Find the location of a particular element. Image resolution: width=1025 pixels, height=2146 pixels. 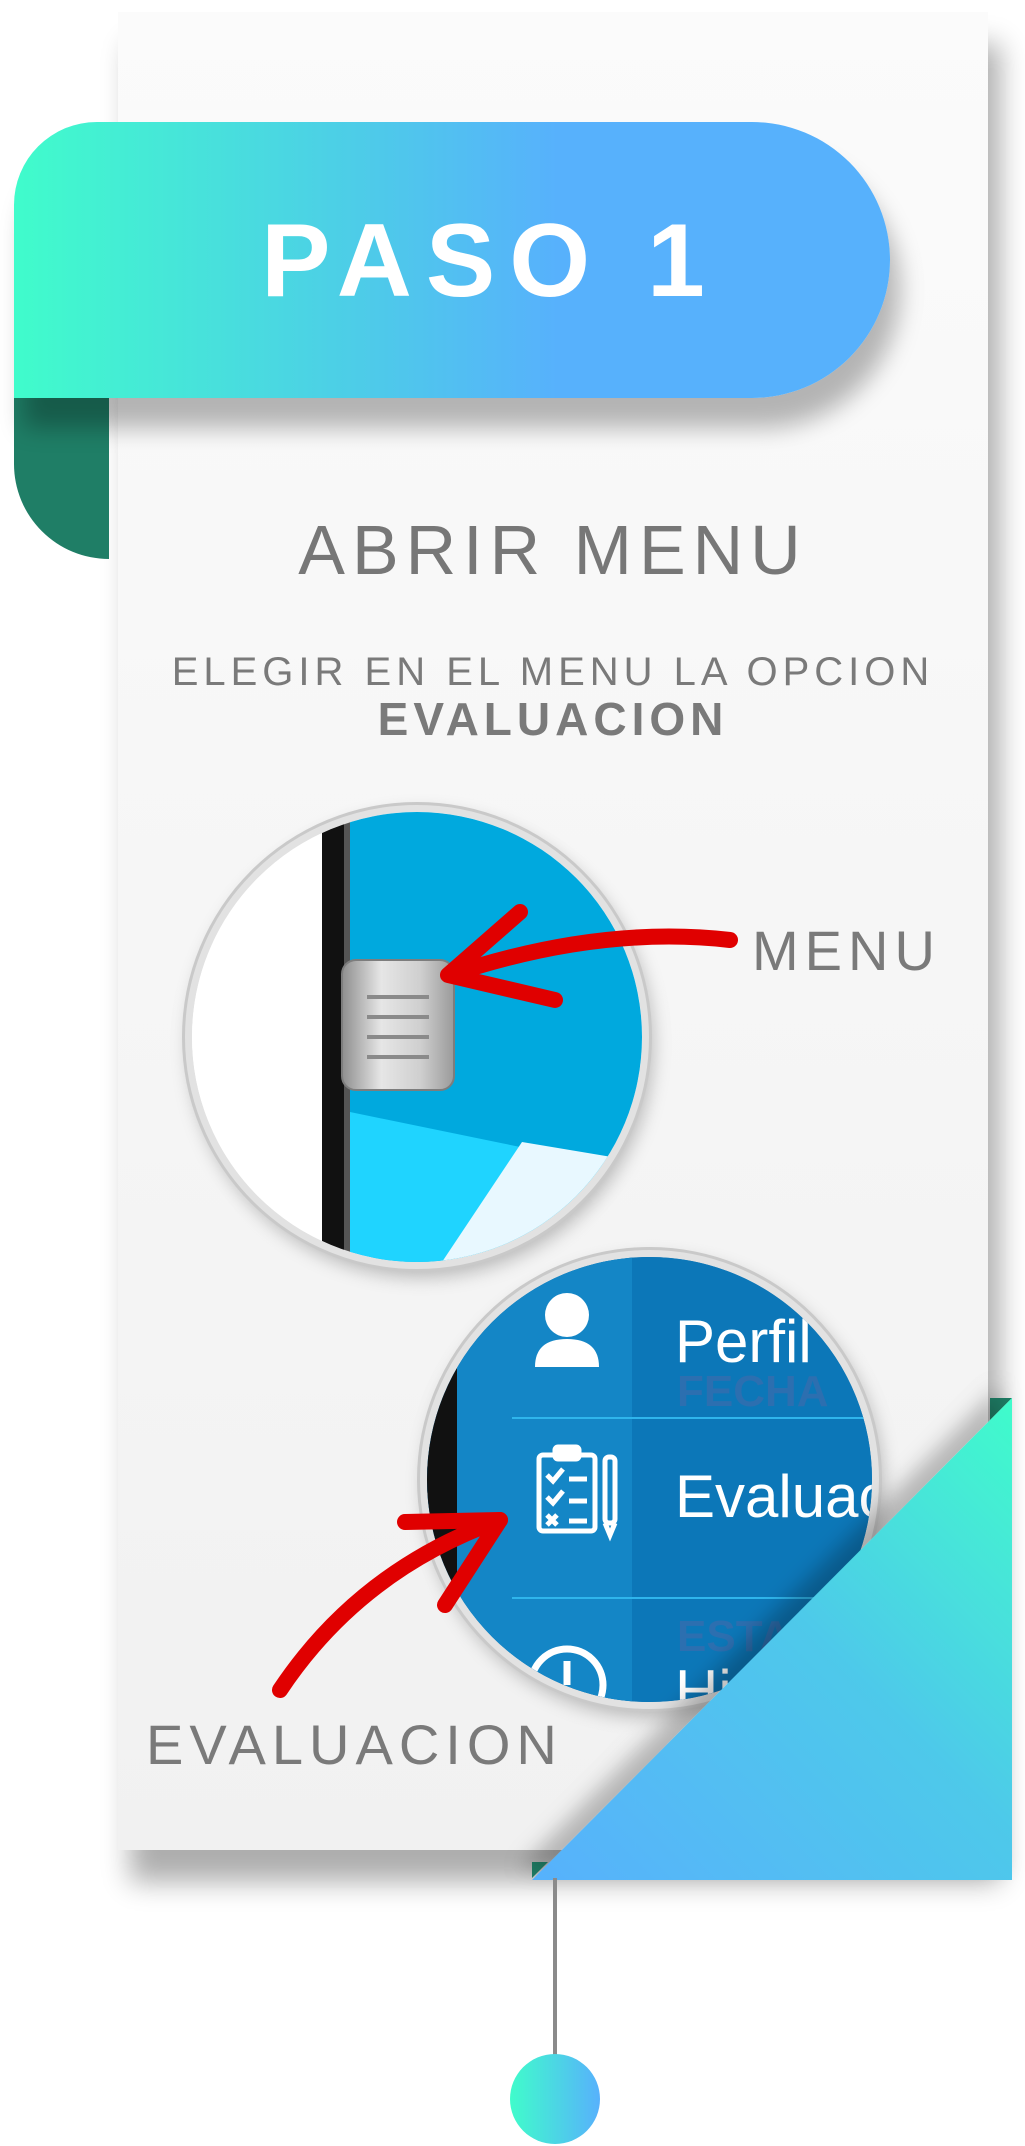

evaluacion-callout-label: EVALUACION is located at coordinates (354, 1744).